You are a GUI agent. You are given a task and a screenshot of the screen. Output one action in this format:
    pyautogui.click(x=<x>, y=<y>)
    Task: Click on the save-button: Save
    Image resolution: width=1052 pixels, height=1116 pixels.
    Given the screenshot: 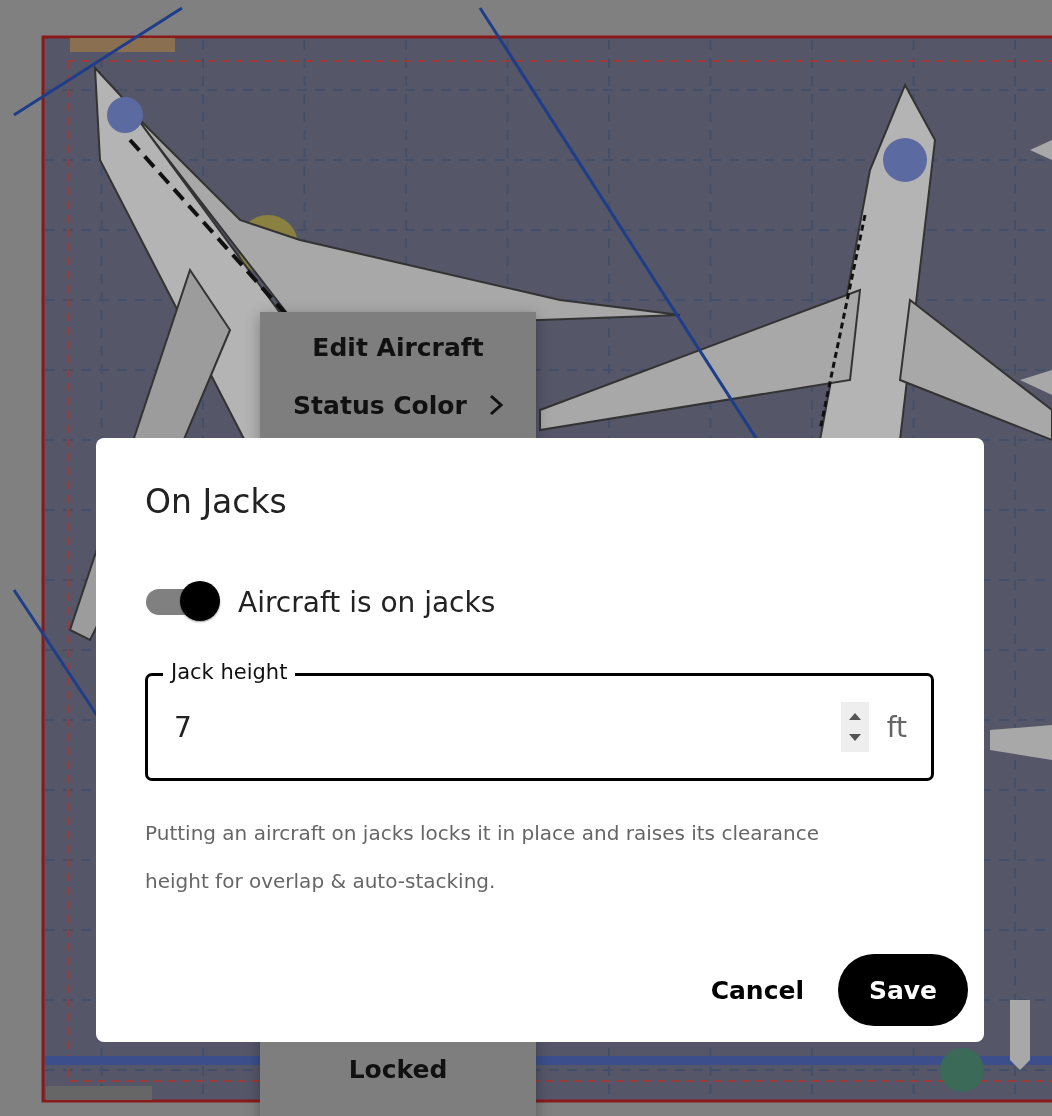 What is the action you would take?
    pyautogui.click(x=903, y=990)
    